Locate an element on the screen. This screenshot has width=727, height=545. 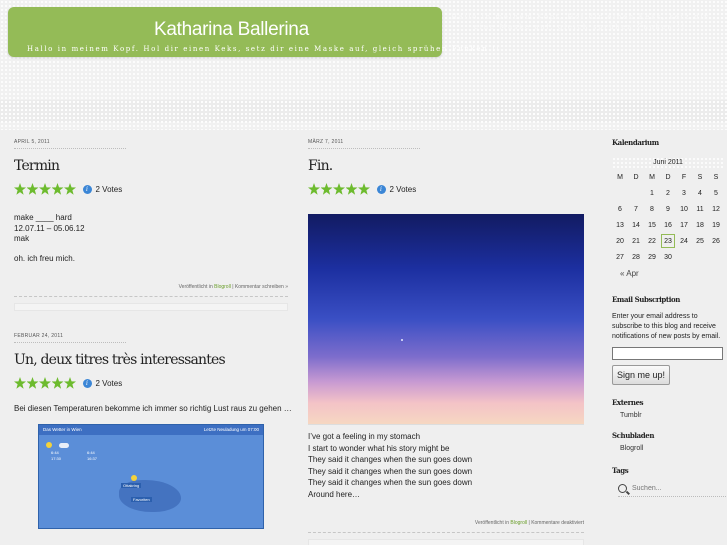
calendar-prev-month-link: « Apr is located at coordinates (673, 273).